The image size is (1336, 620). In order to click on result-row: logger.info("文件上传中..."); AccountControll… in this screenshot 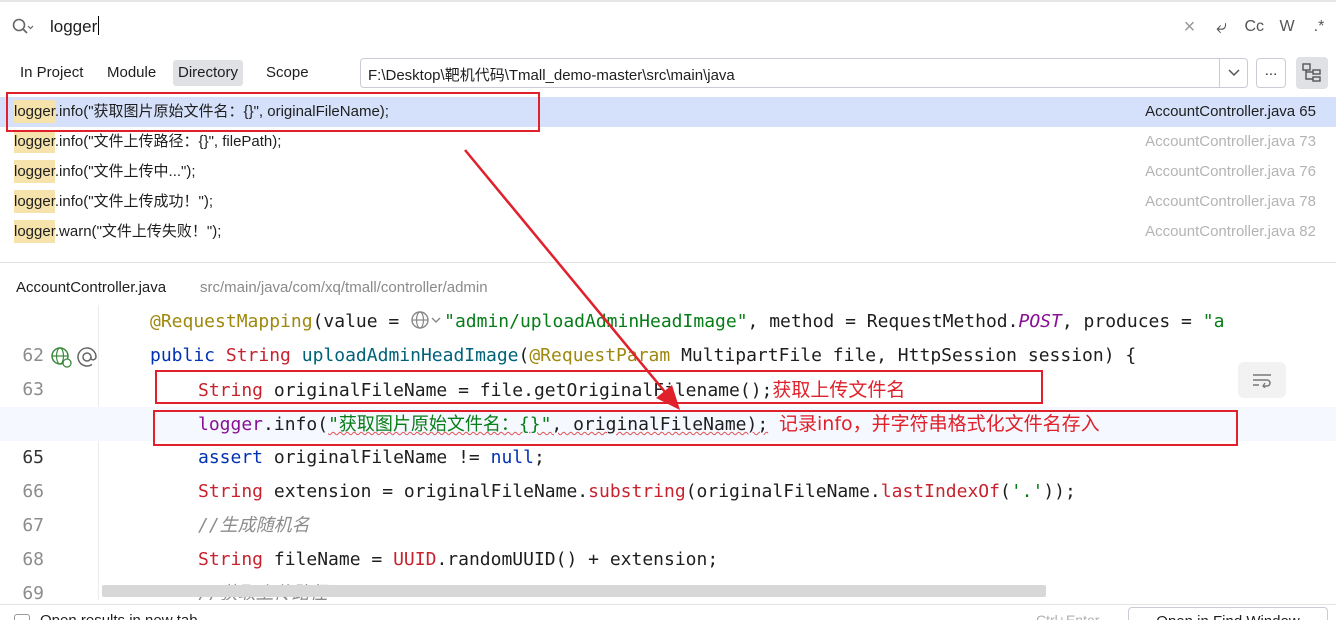, I will do `click(668, 172)`.